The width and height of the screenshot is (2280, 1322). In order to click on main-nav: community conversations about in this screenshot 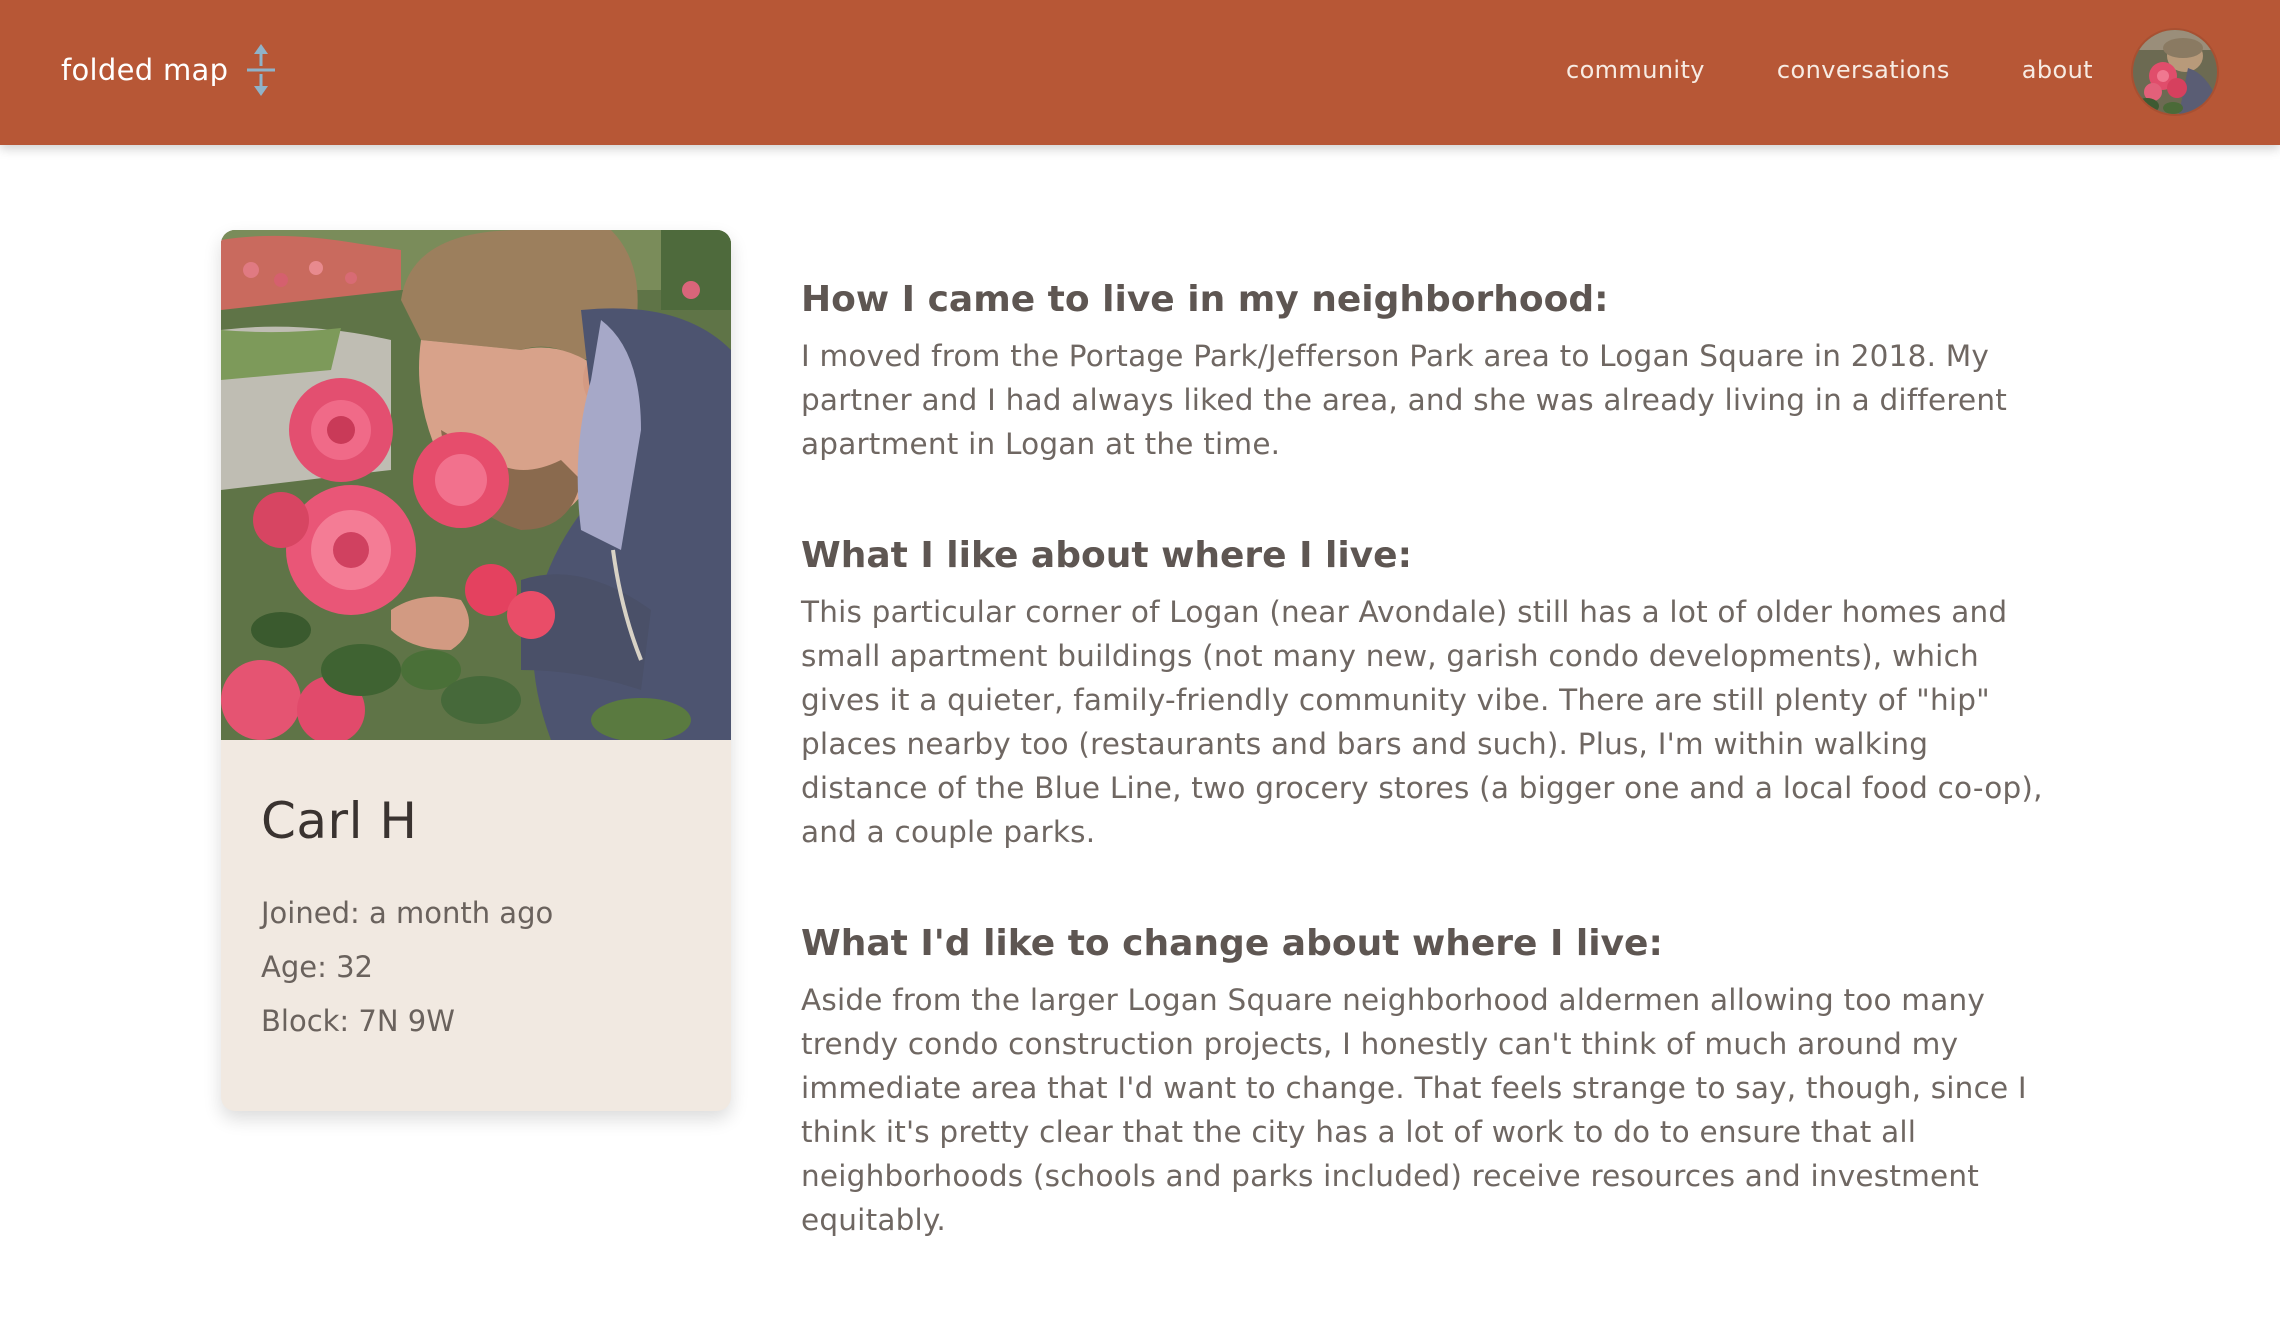, I will do `click(1829, 70)`.